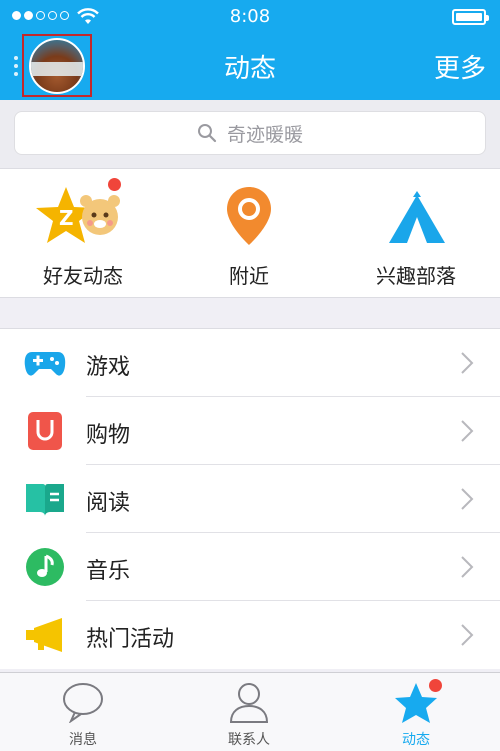 Image resolution: width=500 pixels, height=751 pixels. Describe the element at coordinates (470, 17) in the screenshot. I see `battery-icon` at that location.